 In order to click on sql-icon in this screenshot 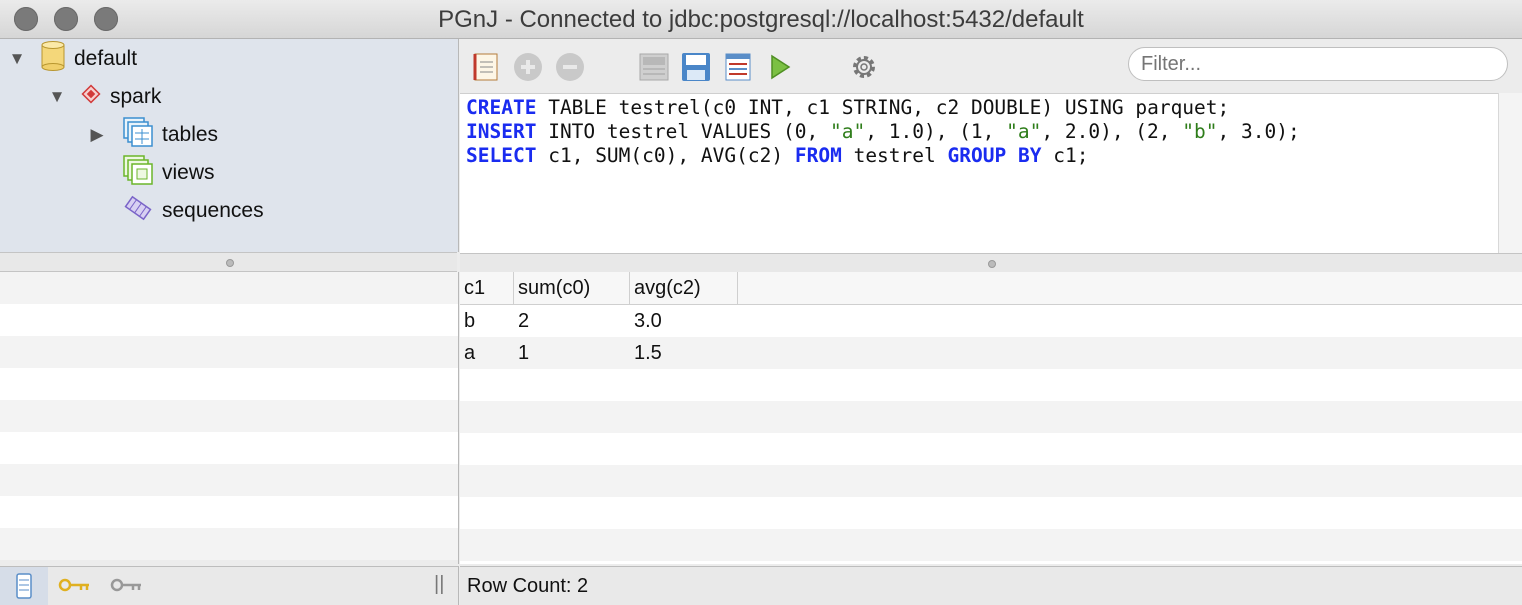, I will do `click(654, 67)`.